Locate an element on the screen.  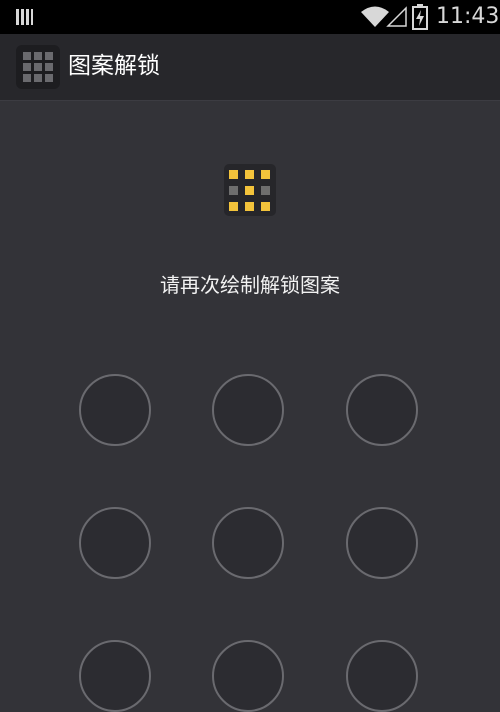
page-title: 图案解锁 is located at coordinates (114, 66).